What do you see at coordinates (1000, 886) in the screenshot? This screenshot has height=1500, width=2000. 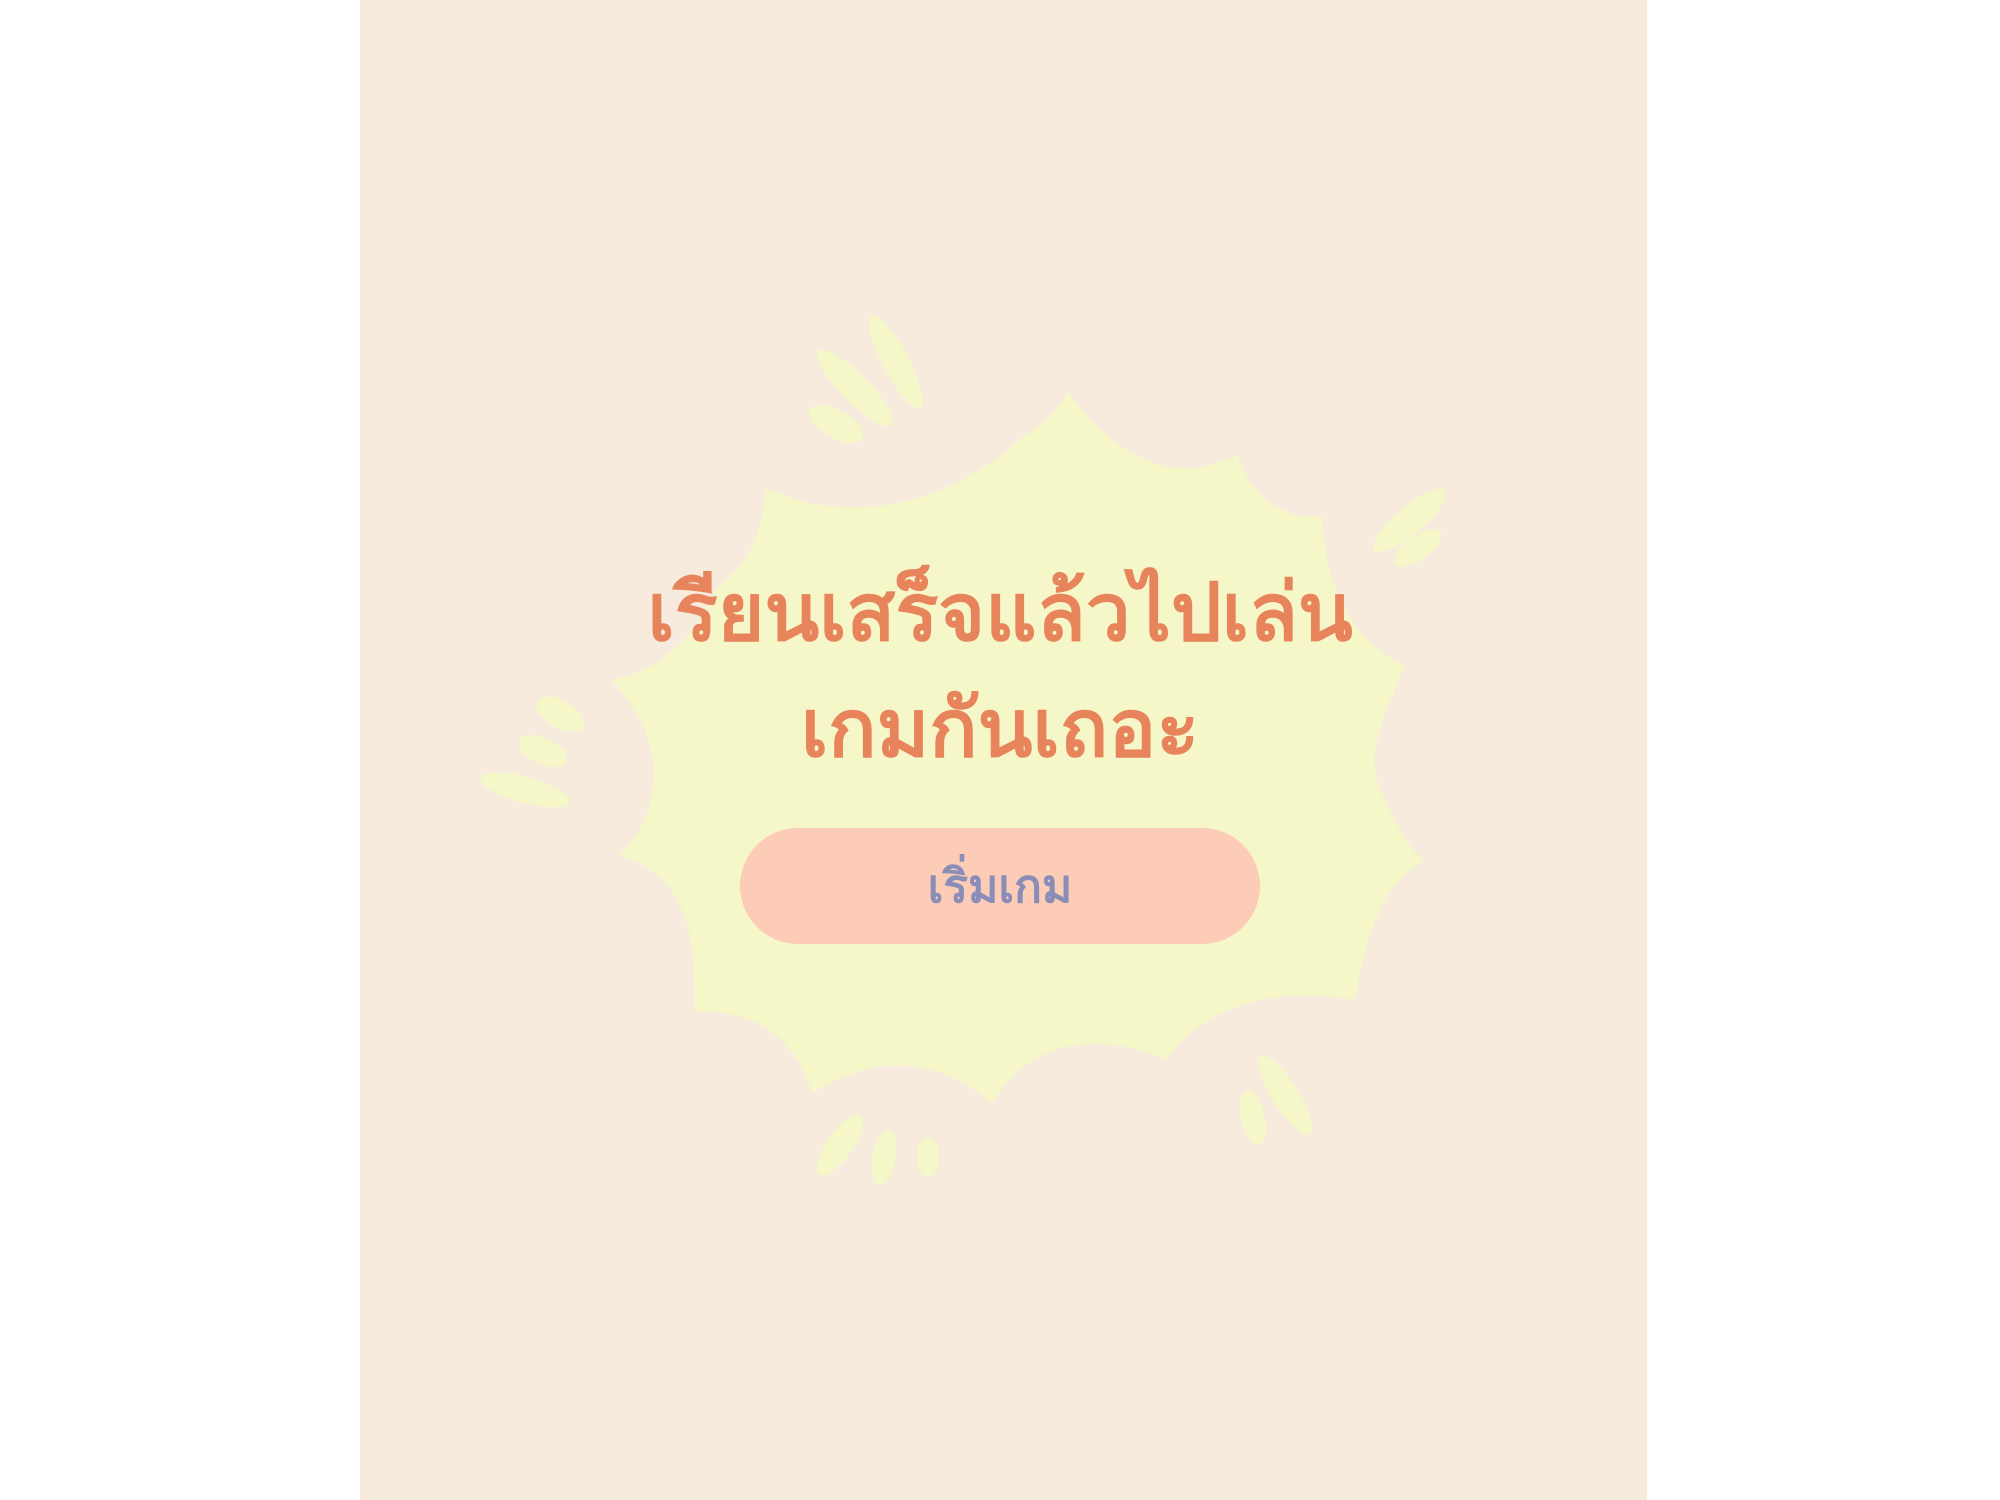 I see `start-game-button: เริ่มเกม` at bounding box center [1000, 886].